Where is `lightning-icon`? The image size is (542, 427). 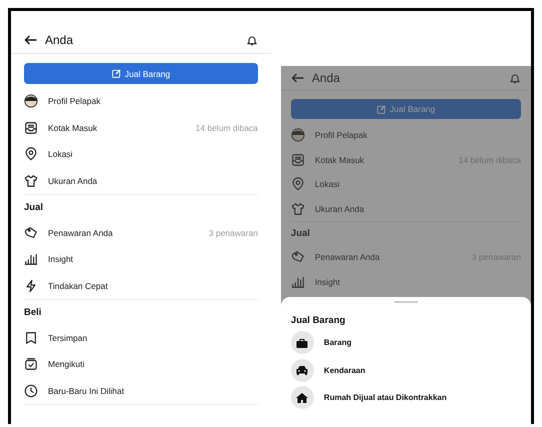
lightning-icon is located at coordinates (31, 285).